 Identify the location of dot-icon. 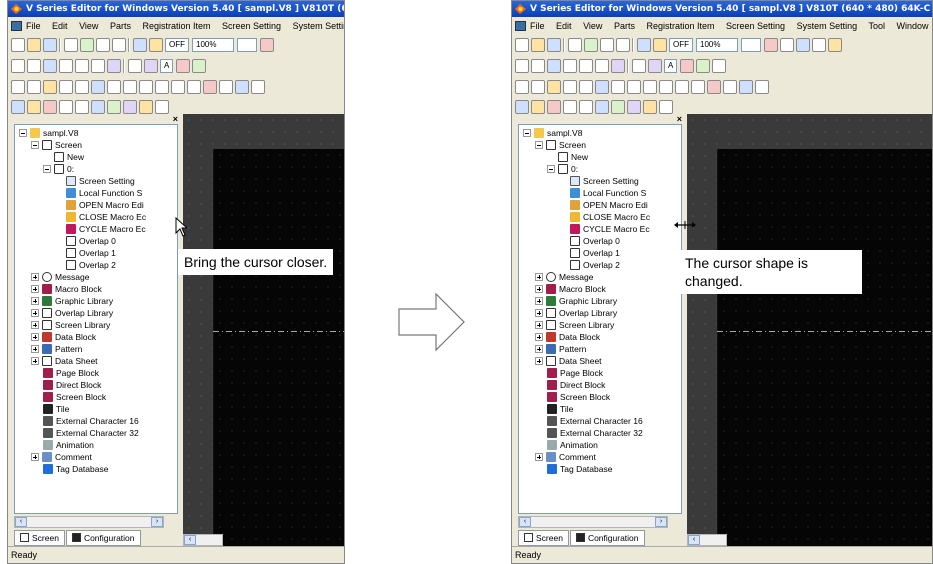
(82, 66).